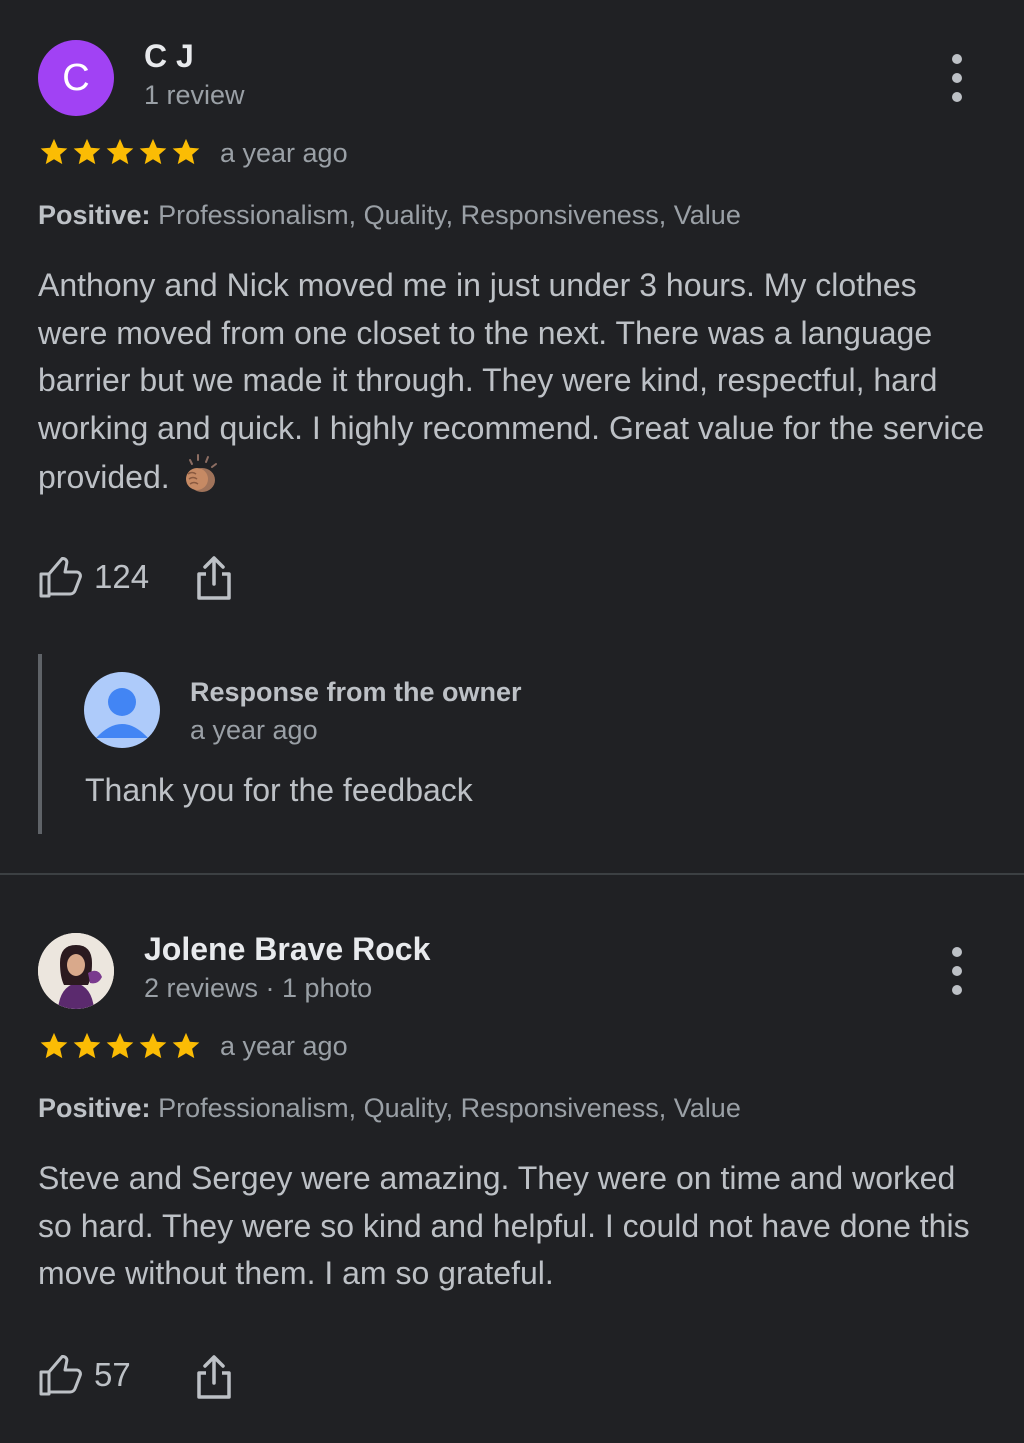  I want to click on reviewer-name: C J, so click(169, 56).